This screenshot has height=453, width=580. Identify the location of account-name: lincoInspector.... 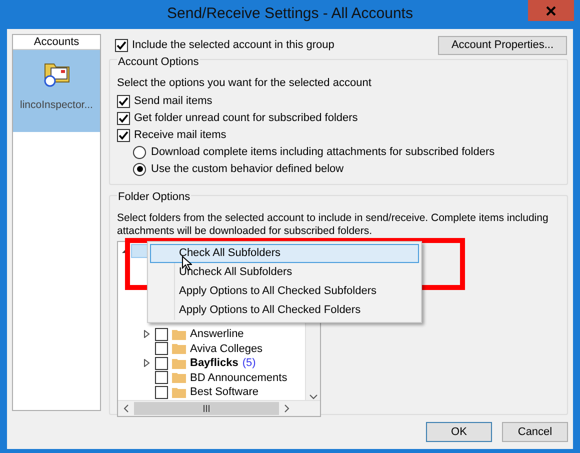
(56, 105).